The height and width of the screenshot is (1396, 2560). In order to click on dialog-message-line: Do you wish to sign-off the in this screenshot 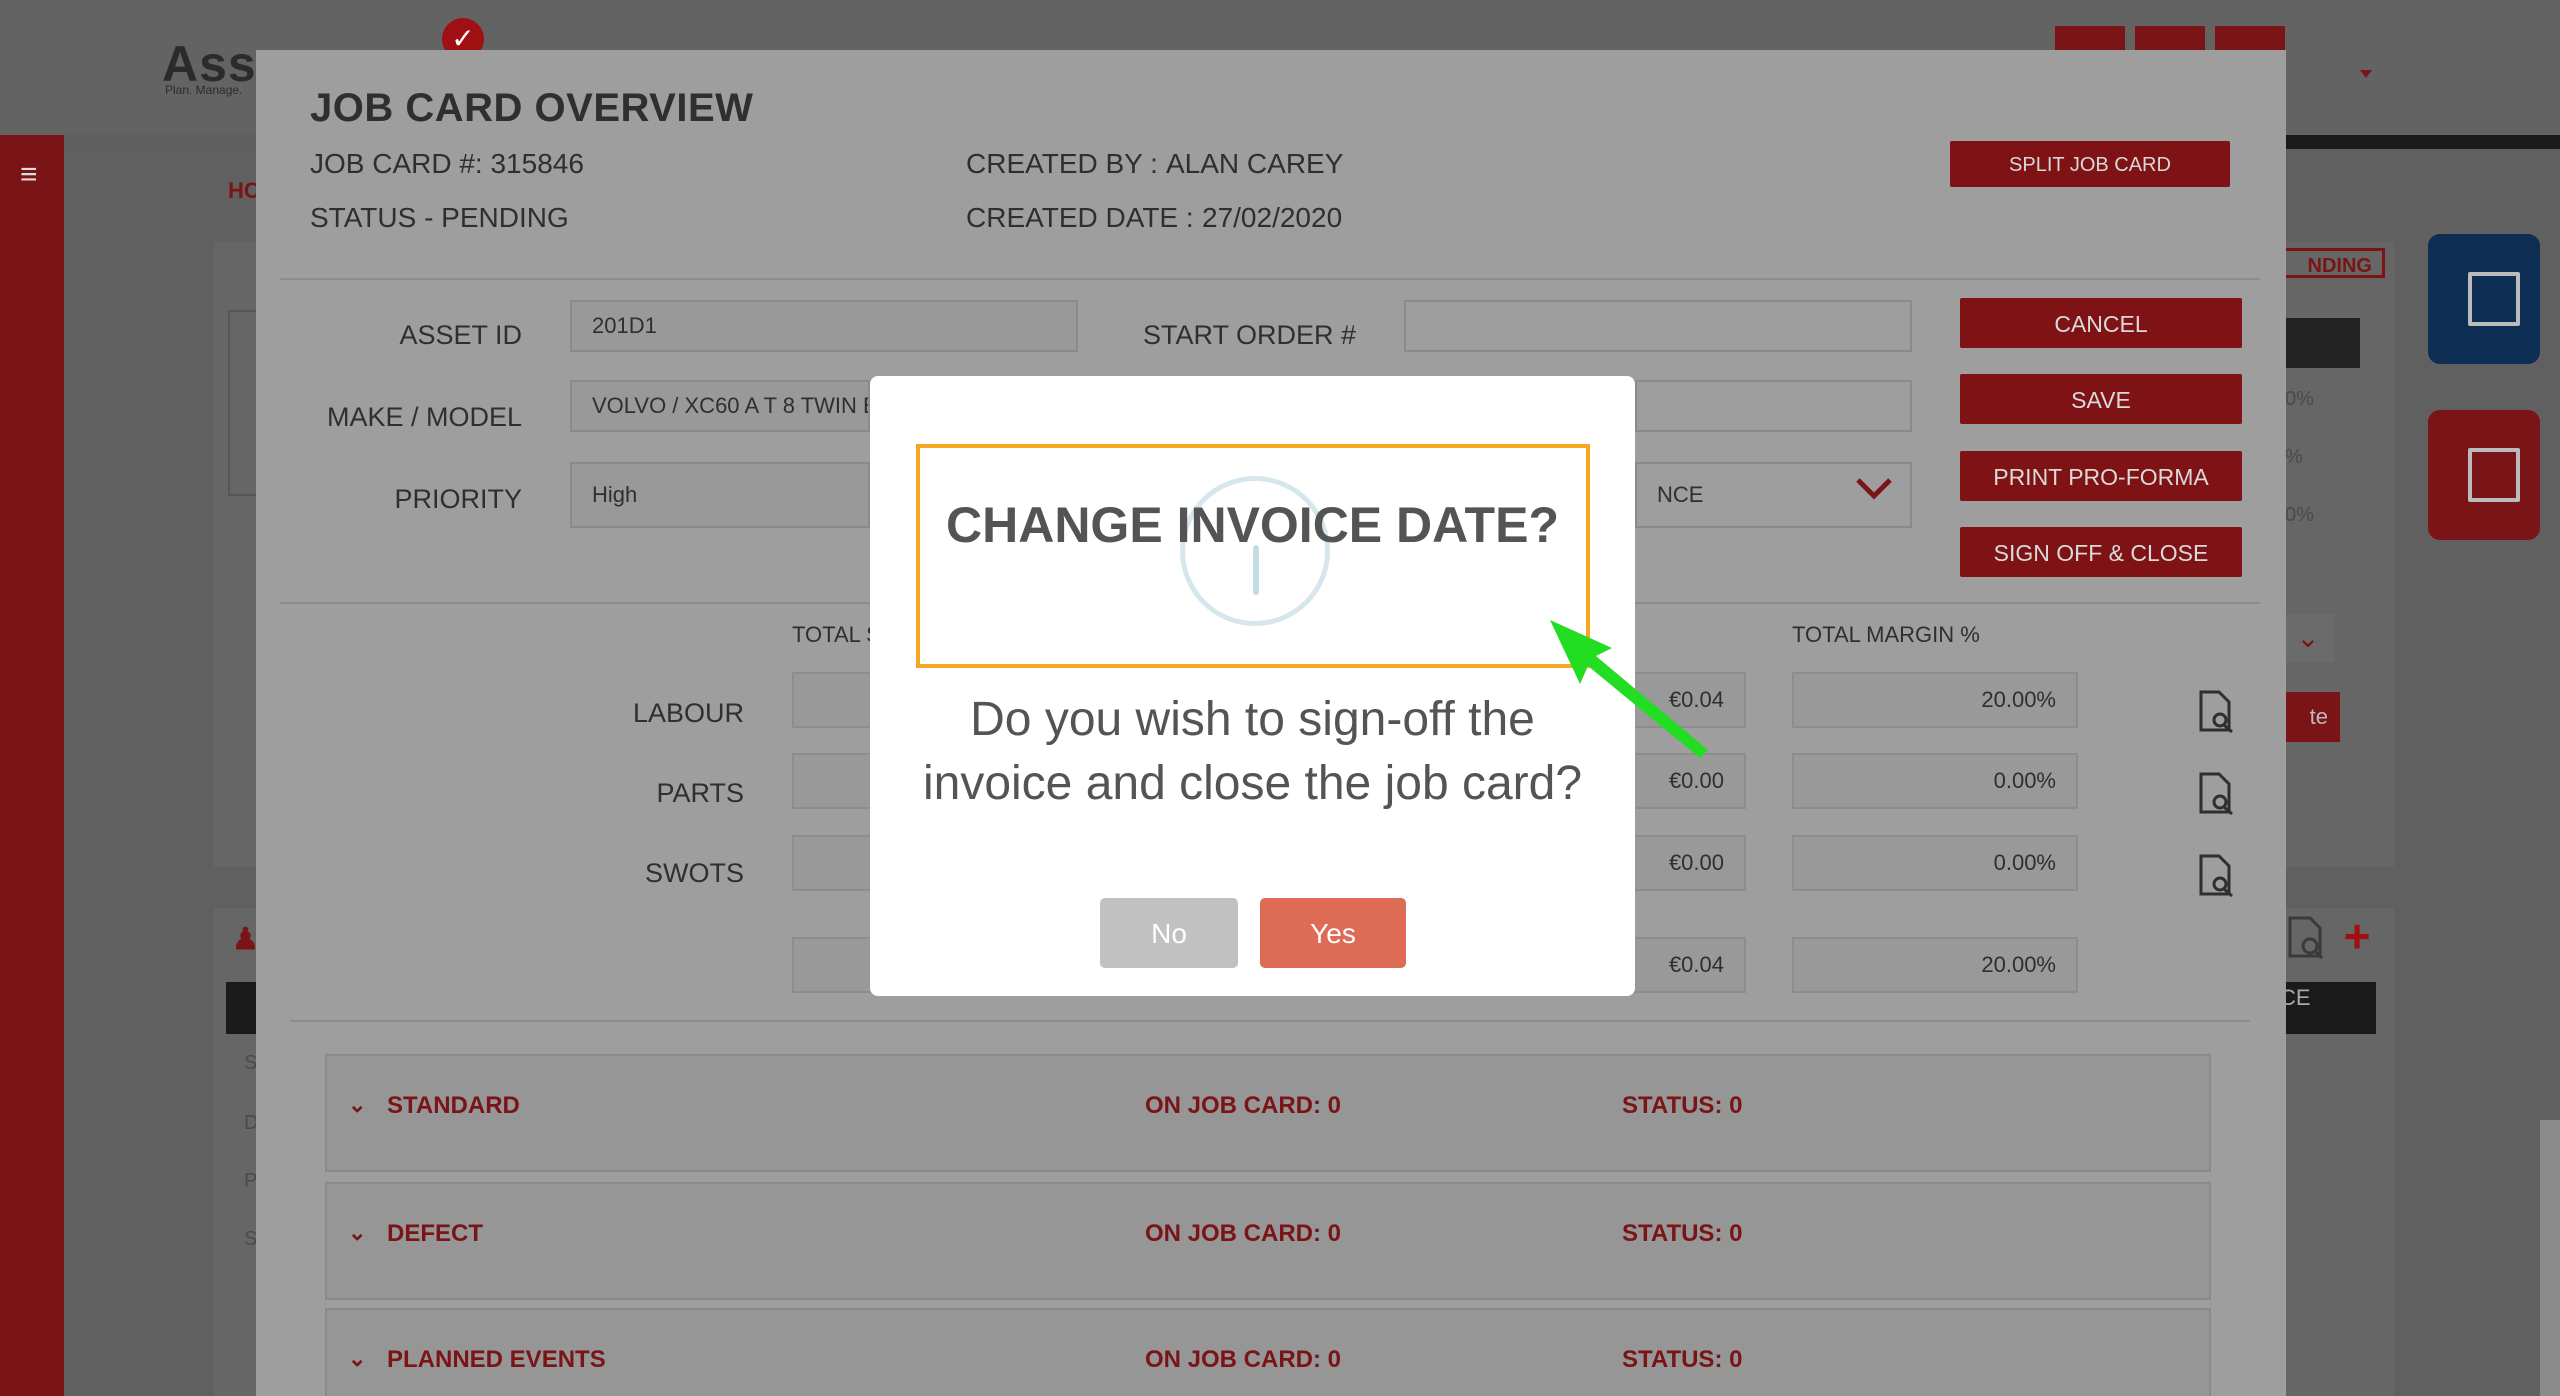, I will do `click(1252, 719)`.